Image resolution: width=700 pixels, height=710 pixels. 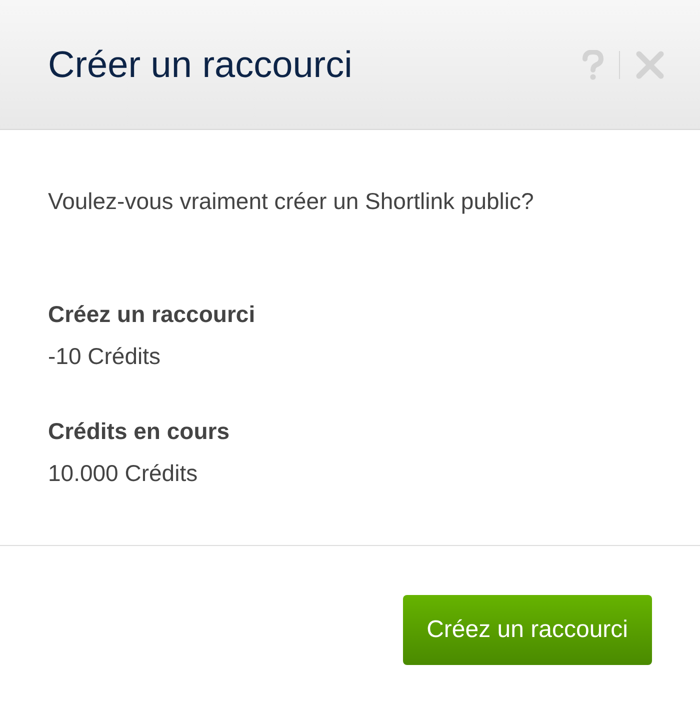 I want to click on close-icon, so click(x=650, y=64).